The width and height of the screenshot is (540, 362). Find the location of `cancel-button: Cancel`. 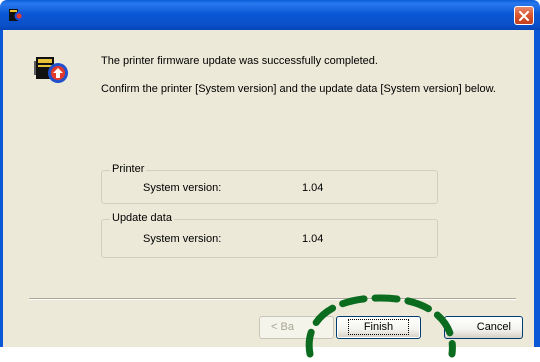

cancel-button: Cancel is located at coordinates (483, 327).